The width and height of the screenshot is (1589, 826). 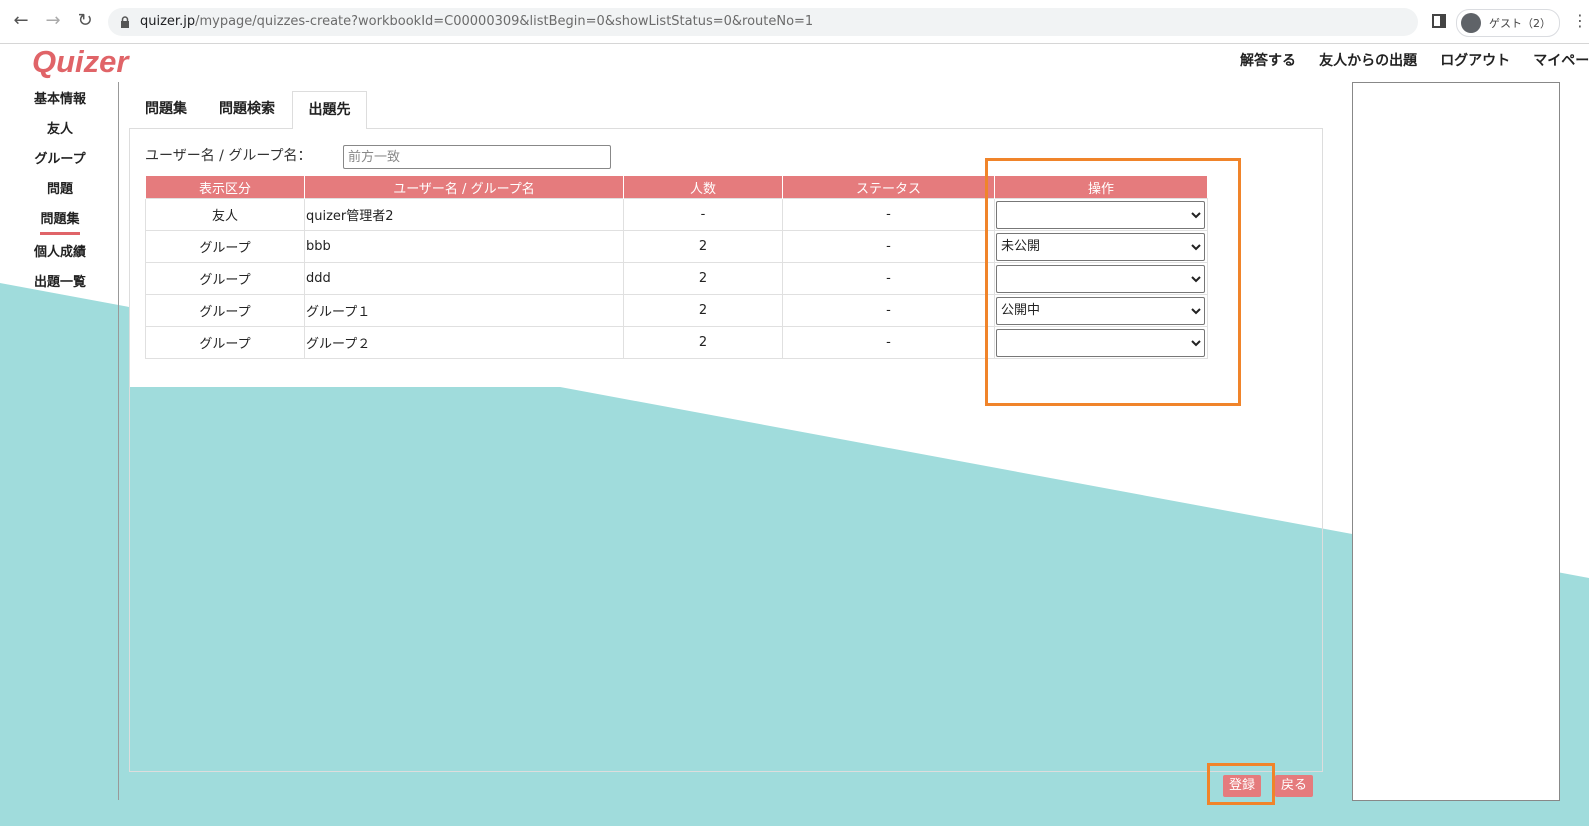 What do you see at coordinates (118, 441) in the screenshot?
I see `sidebar-divider` at bounding box center [118, 441].